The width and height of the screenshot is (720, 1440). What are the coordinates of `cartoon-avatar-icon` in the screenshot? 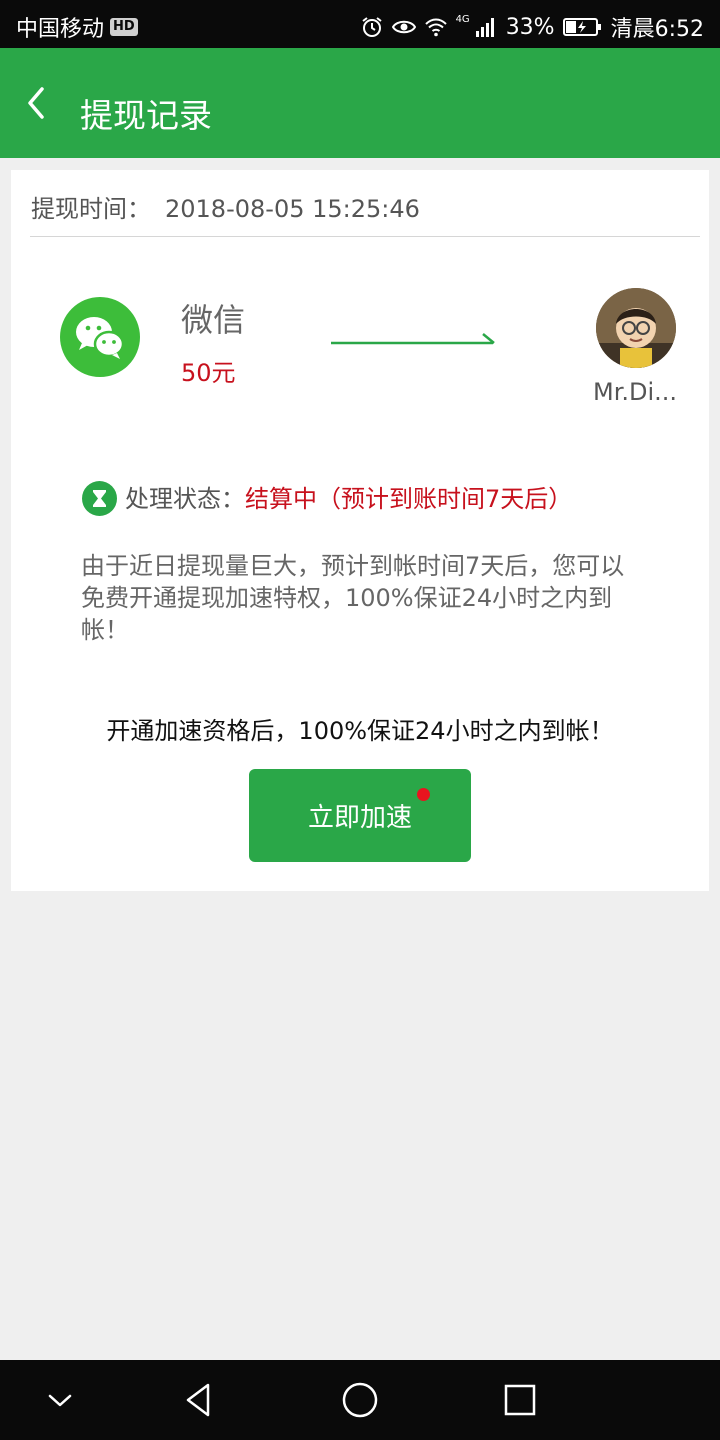 It's located at (636, 328).